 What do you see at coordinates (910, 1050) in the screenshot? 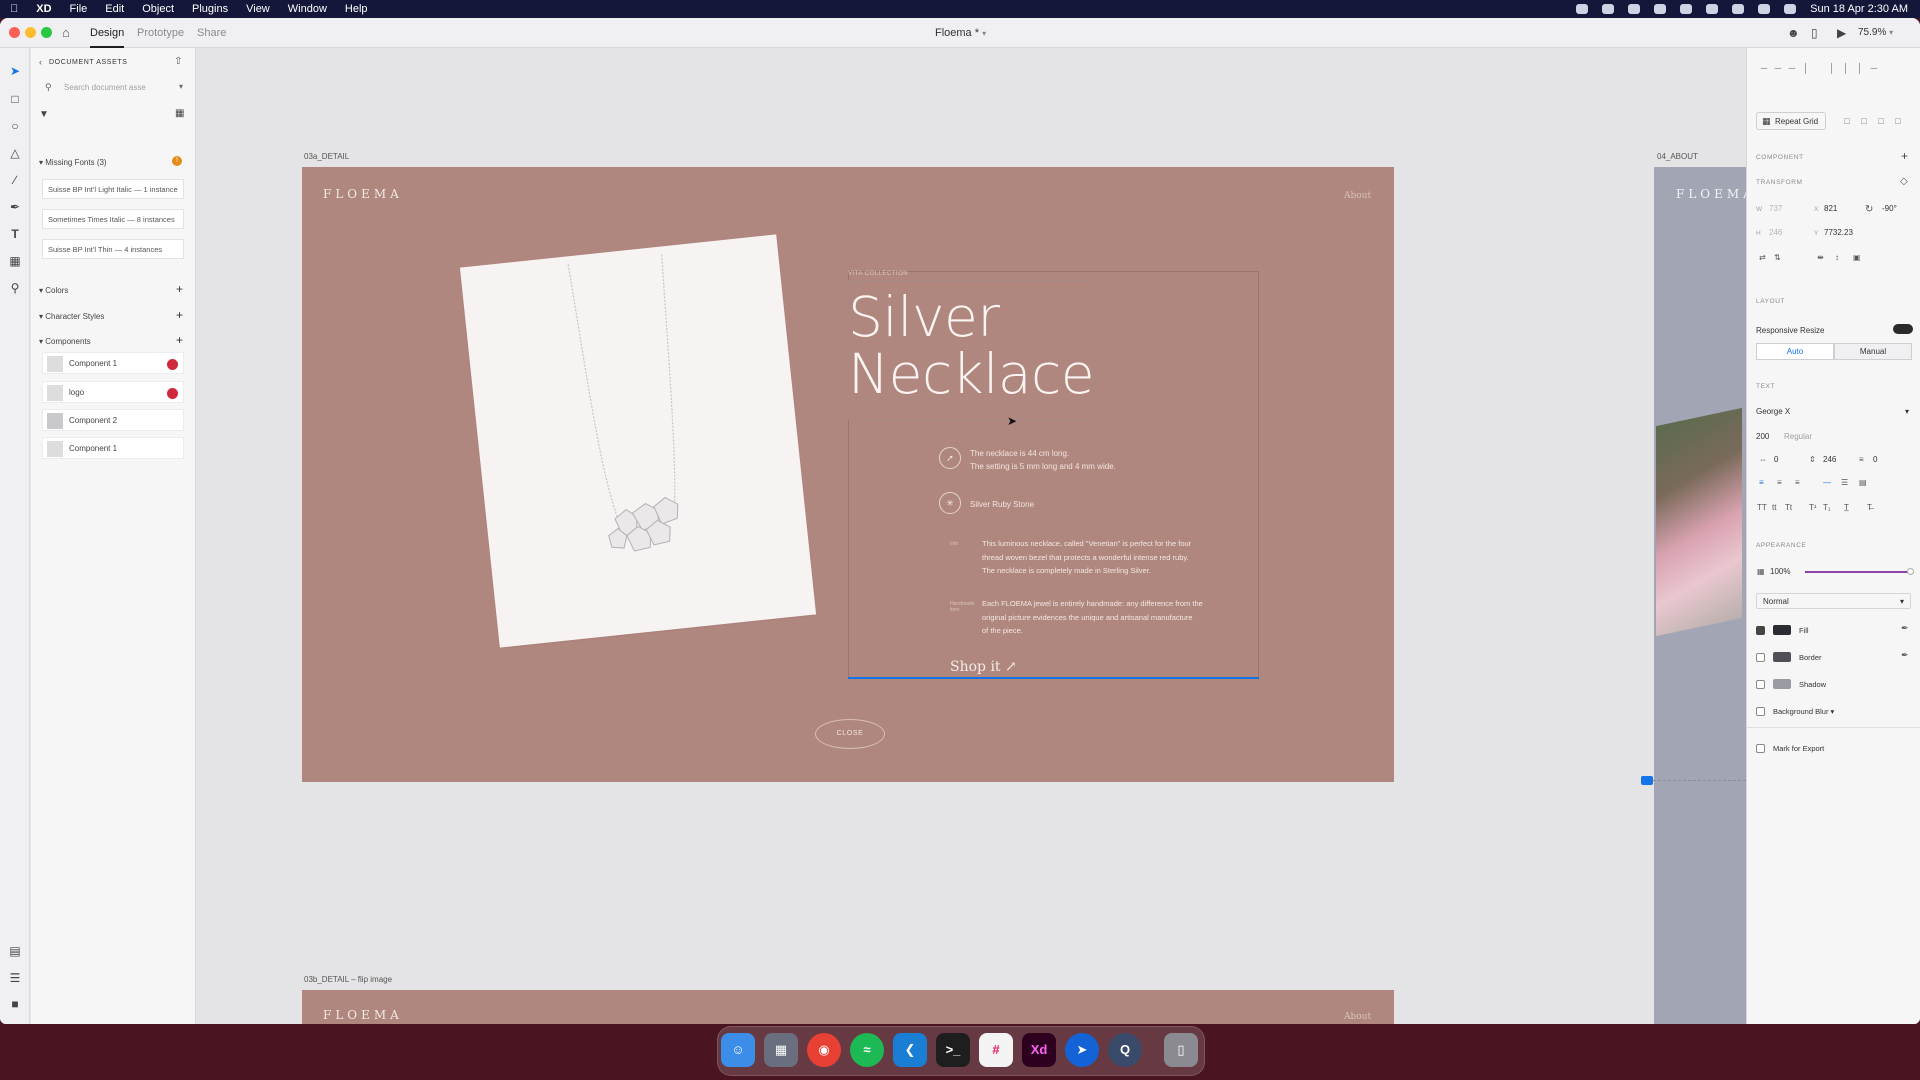
I see `vscode-icon: ❮` at bounding box center [910, 1050].